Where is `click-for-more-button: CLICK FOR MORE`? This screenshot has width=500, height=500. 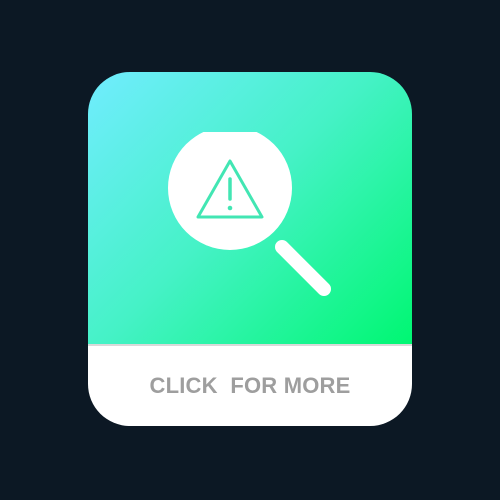
click-for-more-button: CLICK FOR MORE is located at coordinates (250, 386).